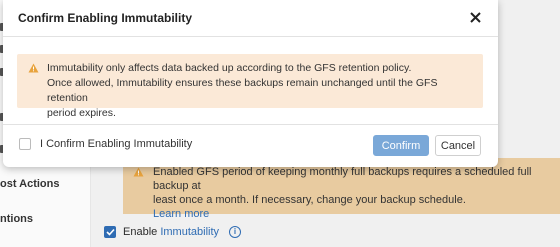 Image resolution: width=560 pixels, height=247 pixels. I want to click on dialog-title: Confirm Enabling Immutability, so click(105, 18).